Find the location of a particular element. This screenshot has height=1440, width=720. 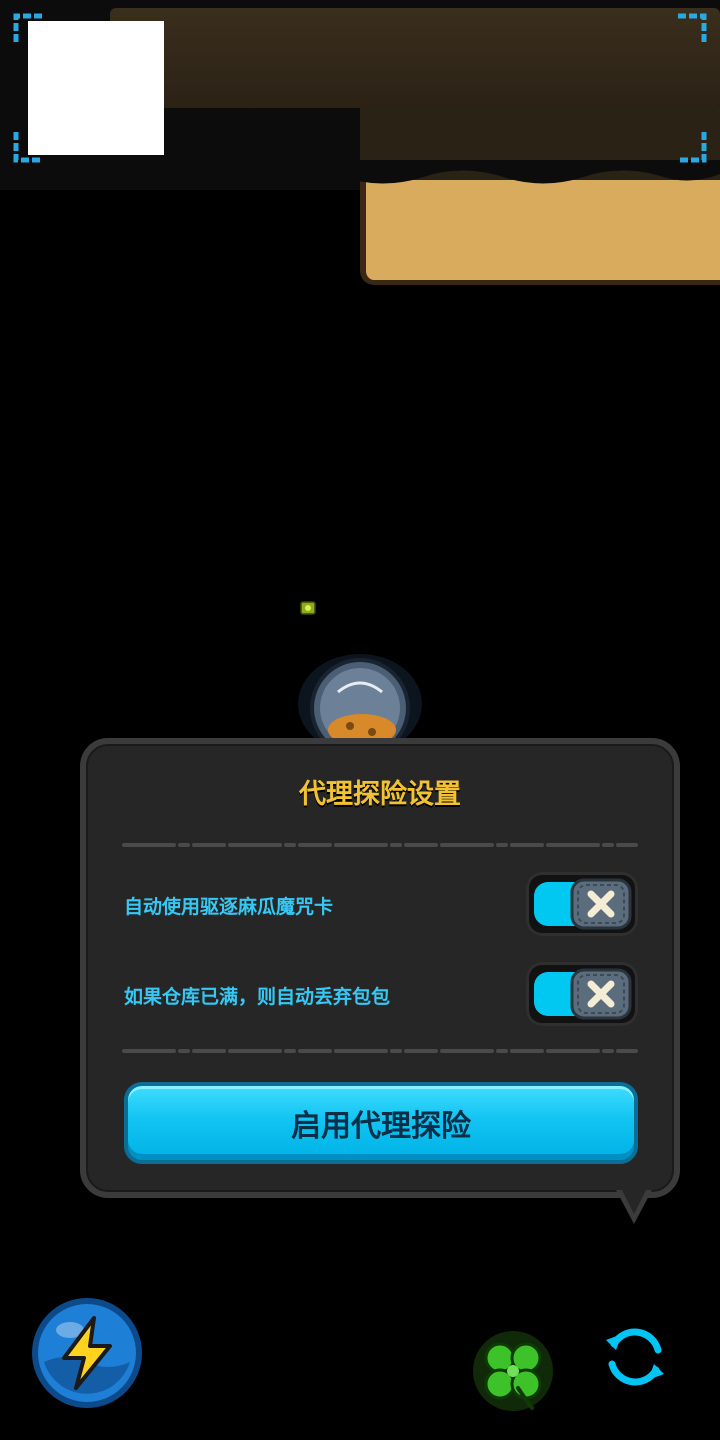

player-avatar is located at coordinates (96, 88).